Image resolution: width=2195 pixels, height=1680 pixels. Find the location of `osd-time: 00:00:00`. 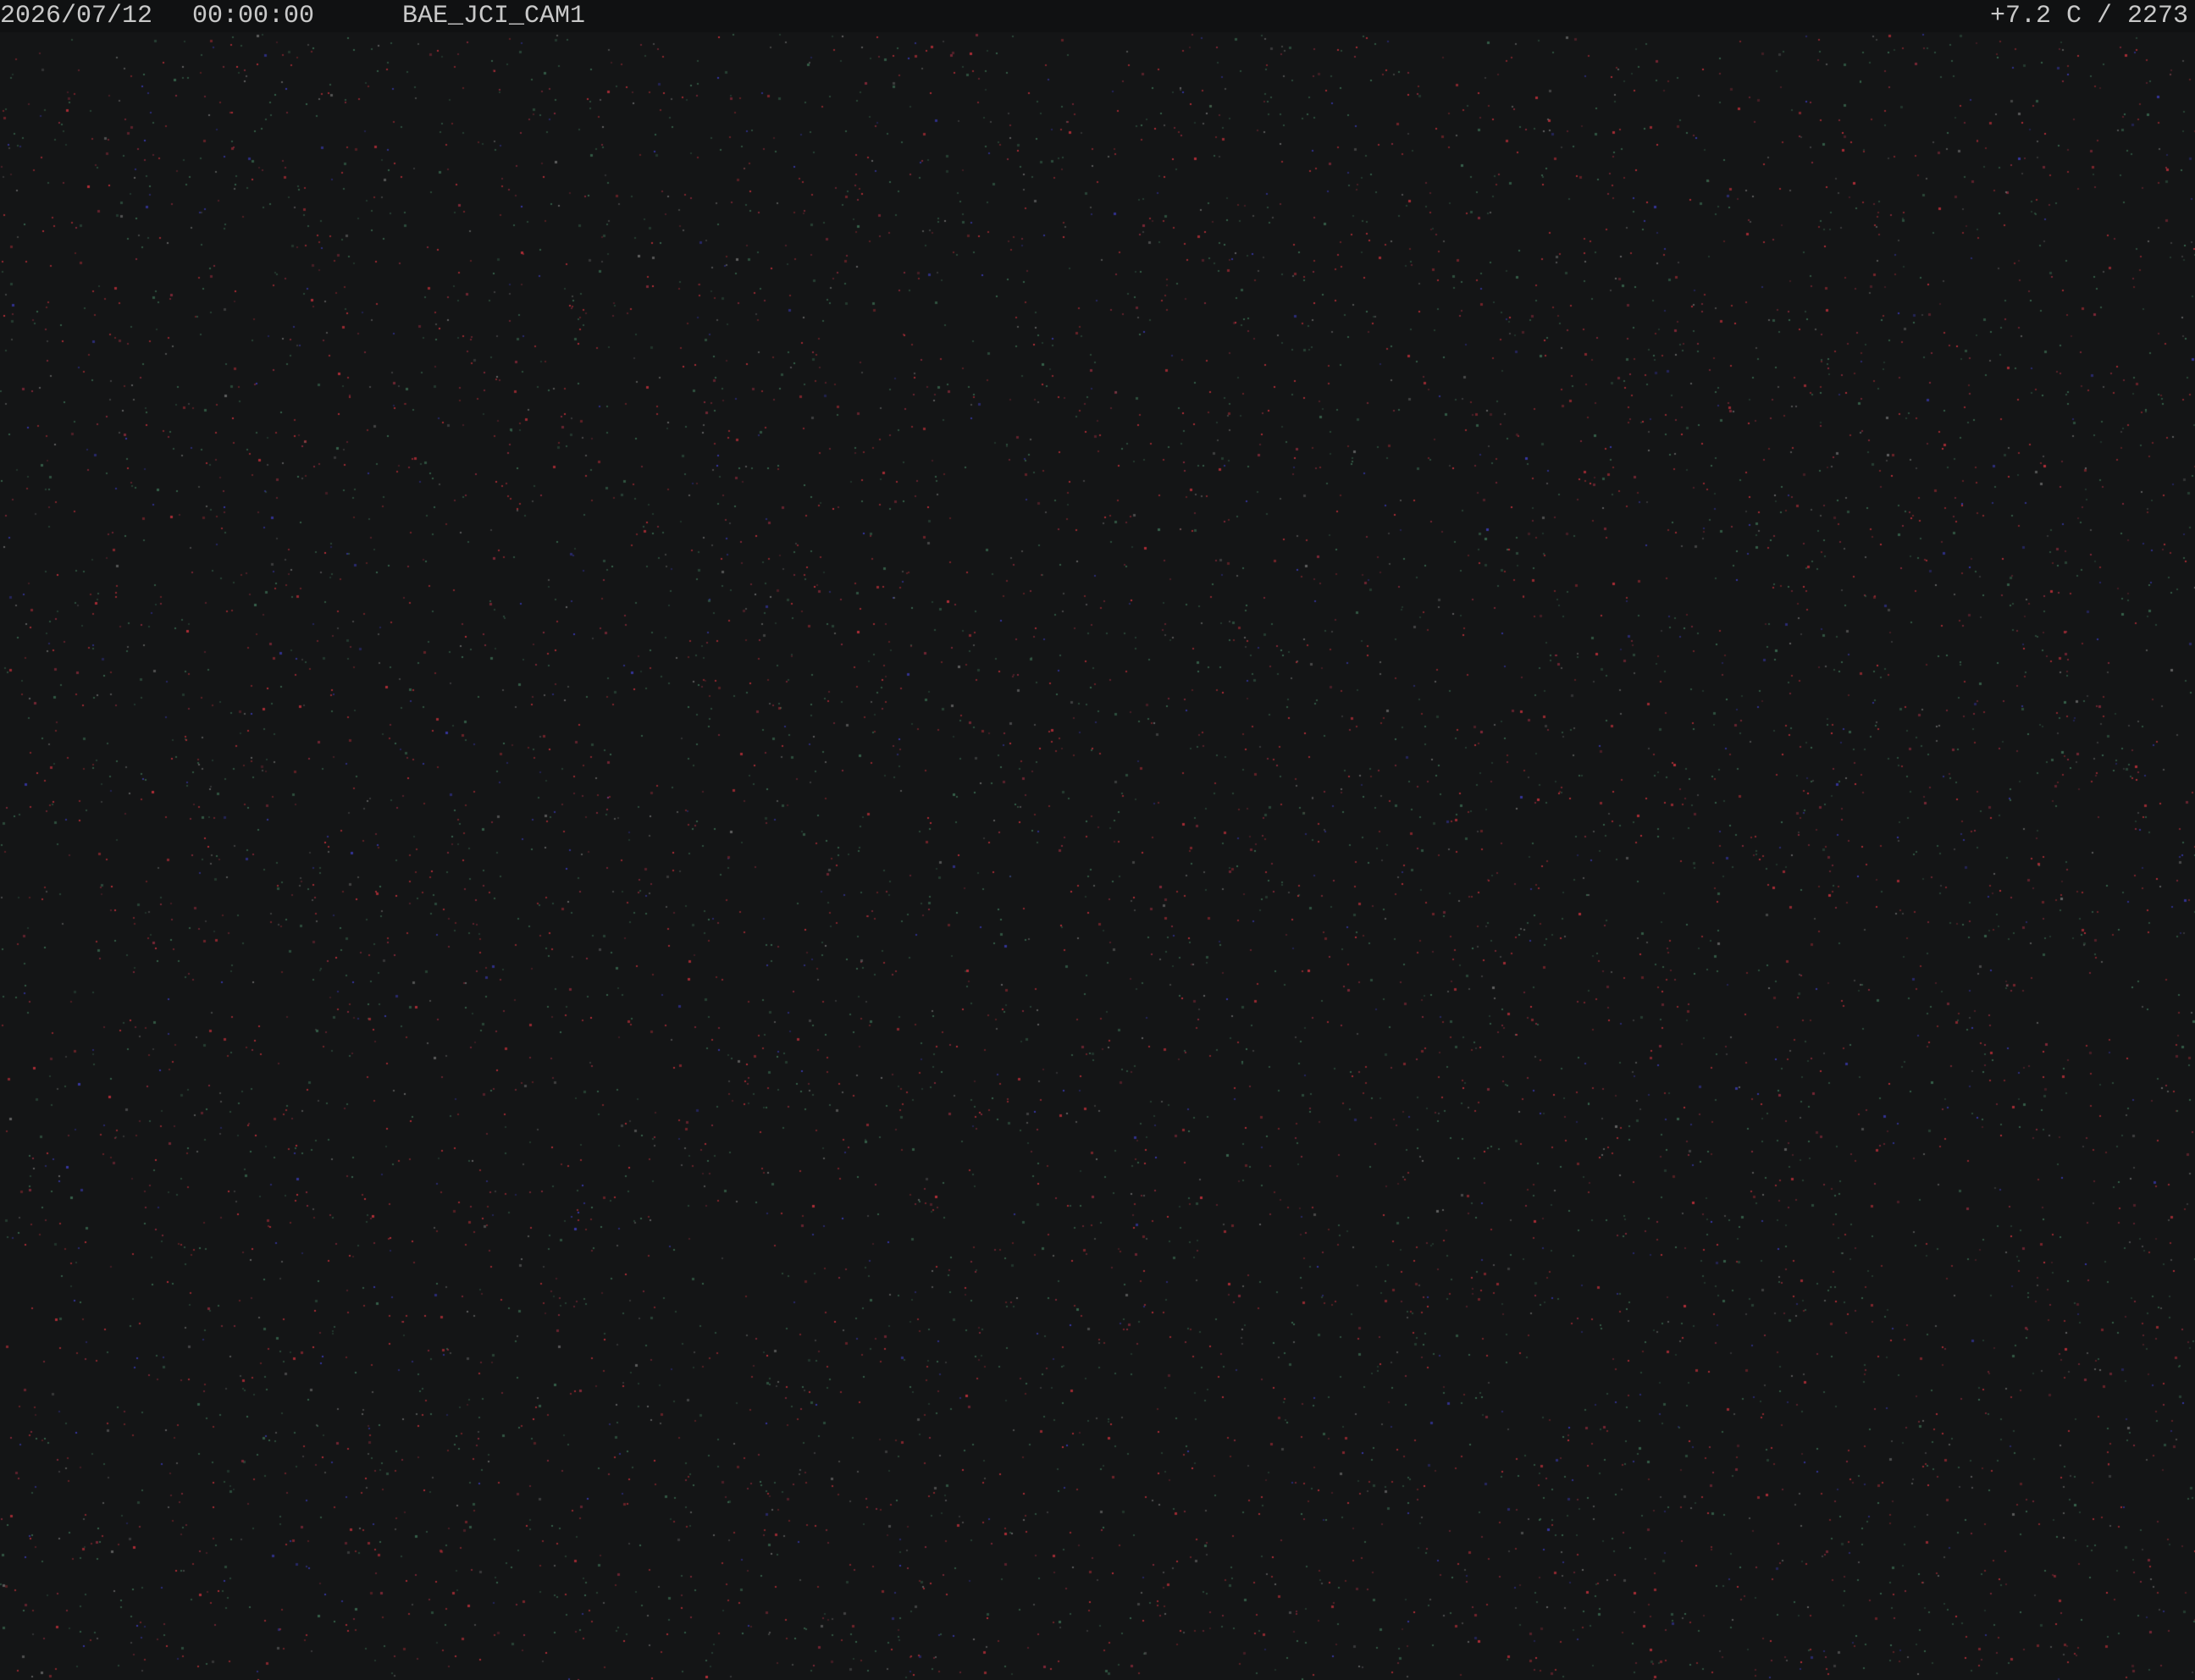

osd-time: 00:00:00 is located at coordinates (253, 16).